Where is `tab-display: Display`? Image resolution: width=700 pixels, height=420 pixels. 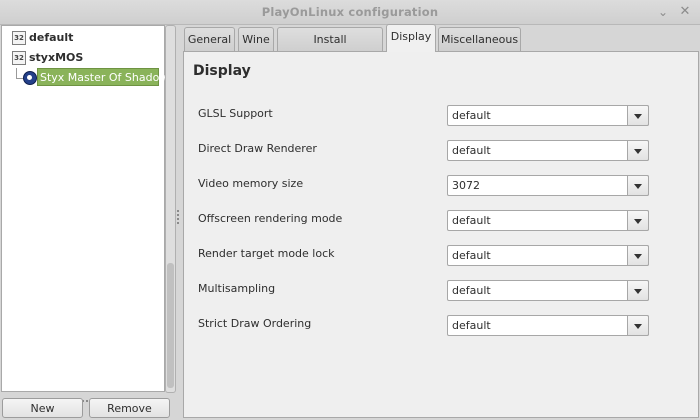
tab-display: Display is located at coordinates (411, 38).